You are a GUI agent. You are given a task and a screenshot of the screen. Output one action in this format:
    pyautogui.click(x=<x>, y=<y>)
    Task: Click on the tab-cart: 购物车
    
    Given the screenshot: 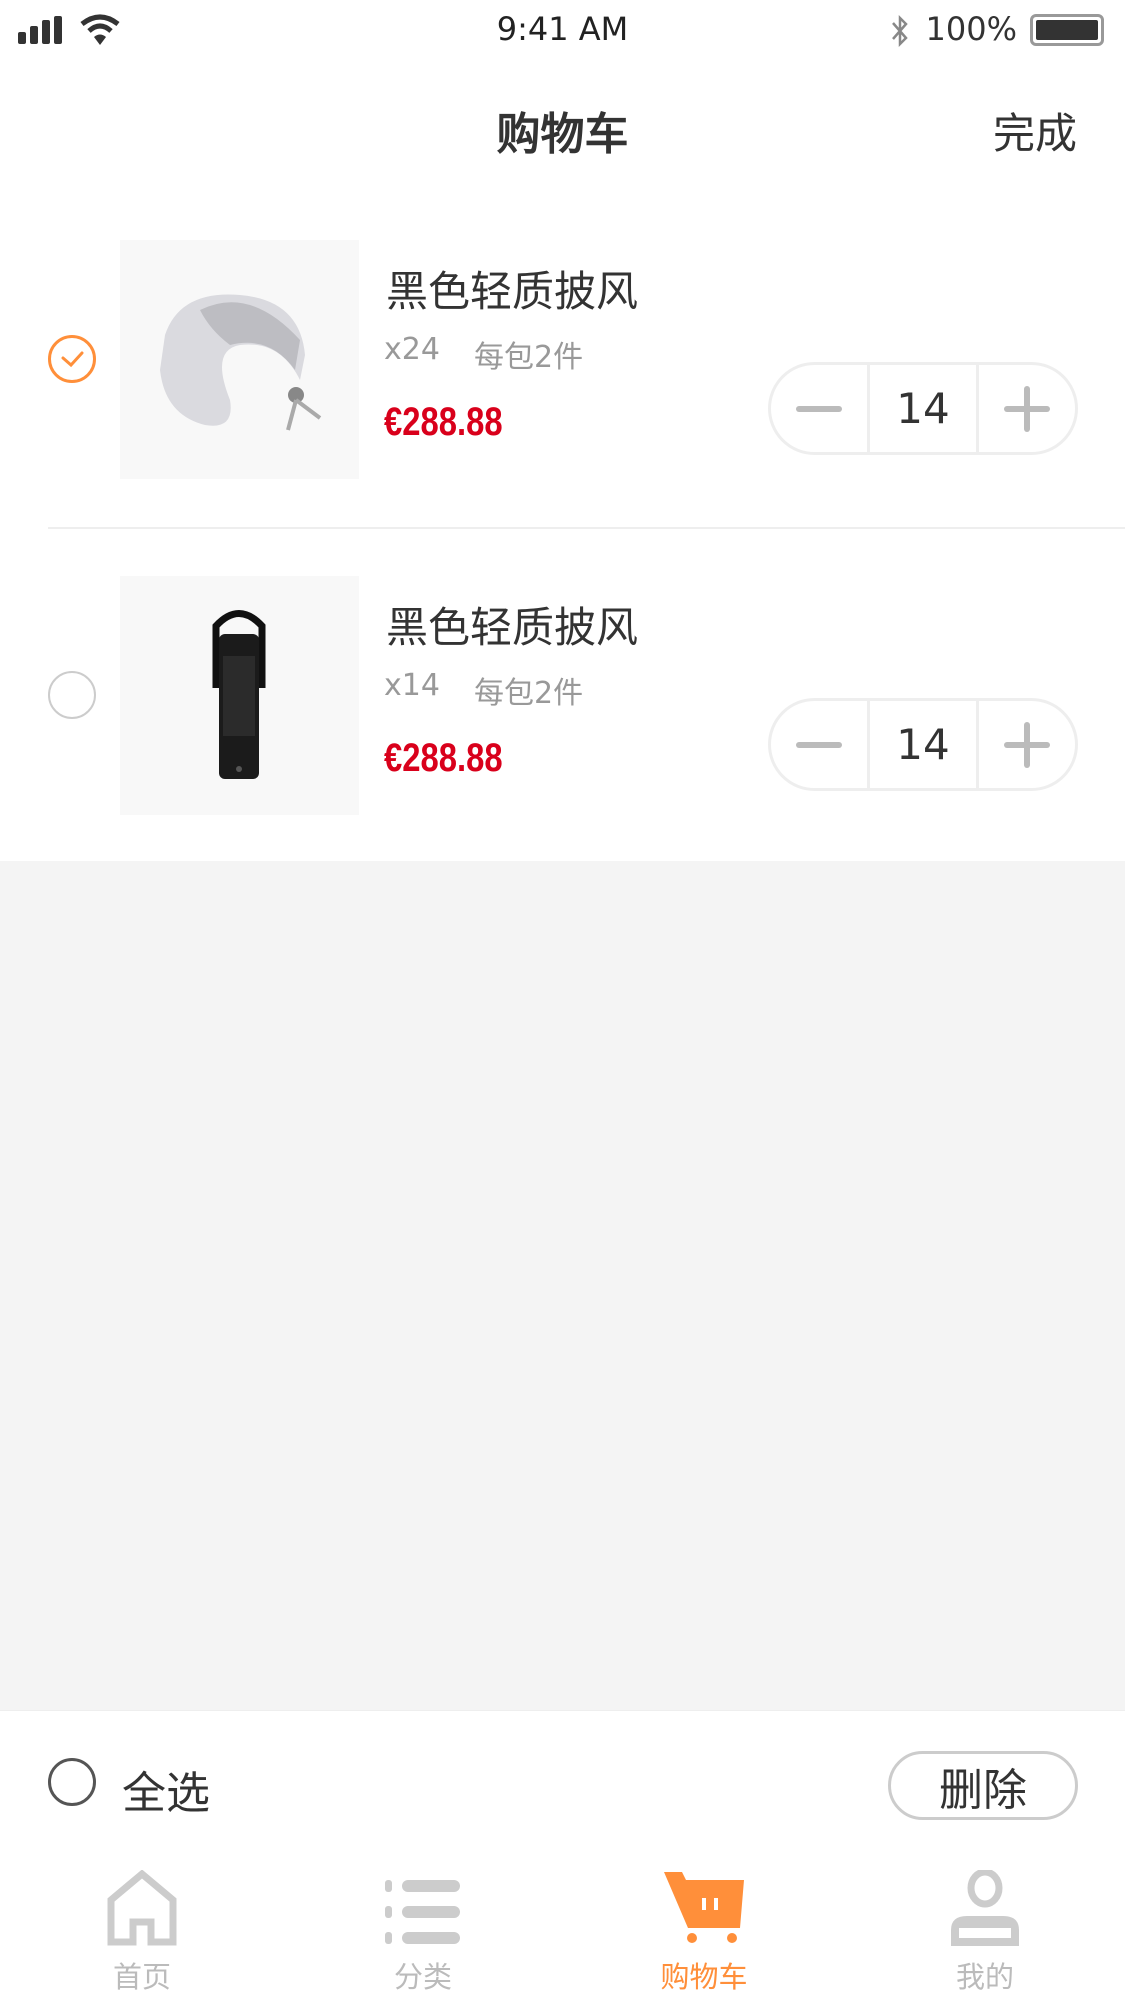 What is the action you would take?
    pyautogui.click(x=704, y=1933)
    